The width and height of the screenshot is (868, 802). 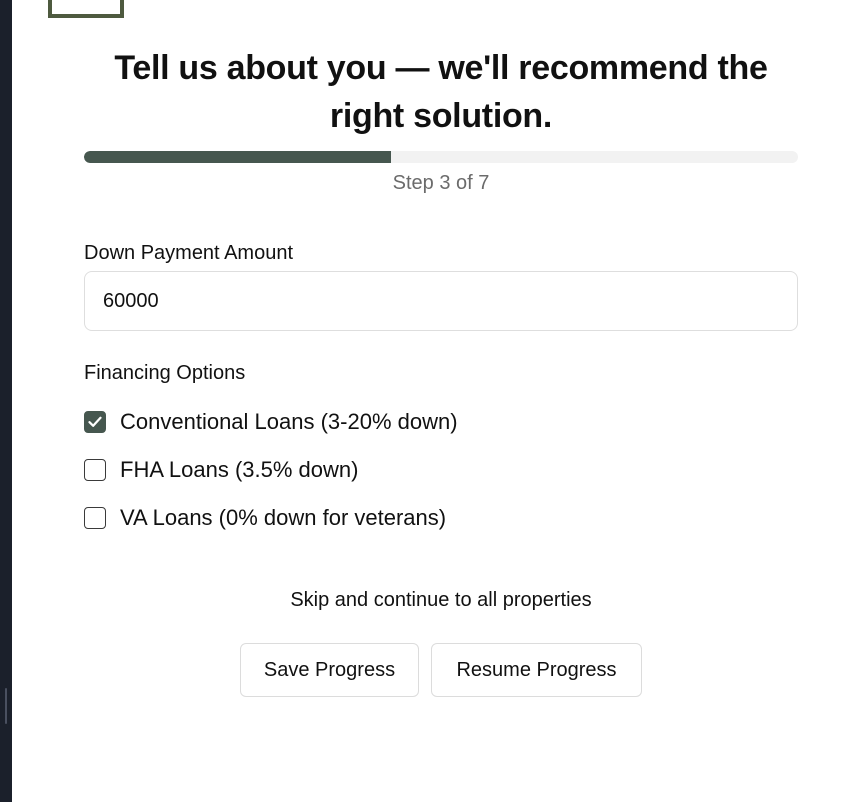 I want to click on resume-progress-button: Resume Progress, so click(x=536, y=670).